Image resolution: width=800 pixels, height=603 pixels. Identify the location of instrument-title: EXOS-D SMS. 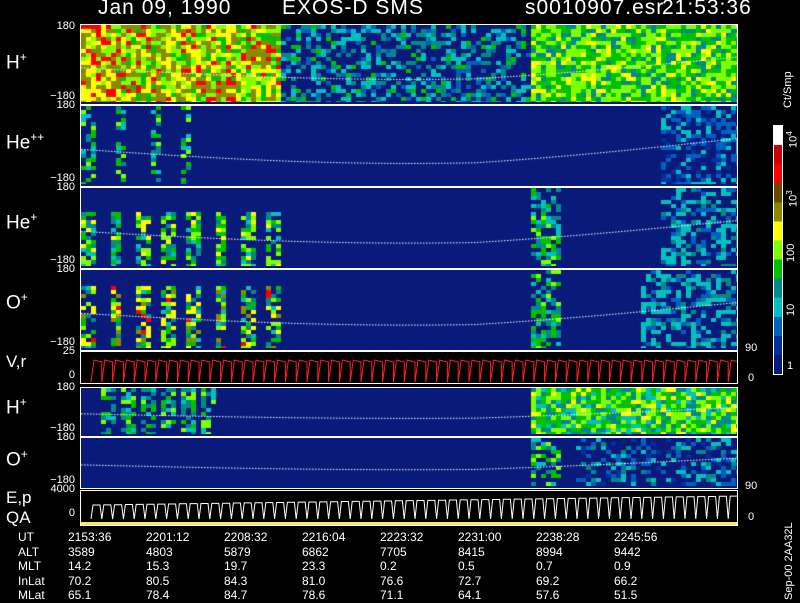
(353, 9).